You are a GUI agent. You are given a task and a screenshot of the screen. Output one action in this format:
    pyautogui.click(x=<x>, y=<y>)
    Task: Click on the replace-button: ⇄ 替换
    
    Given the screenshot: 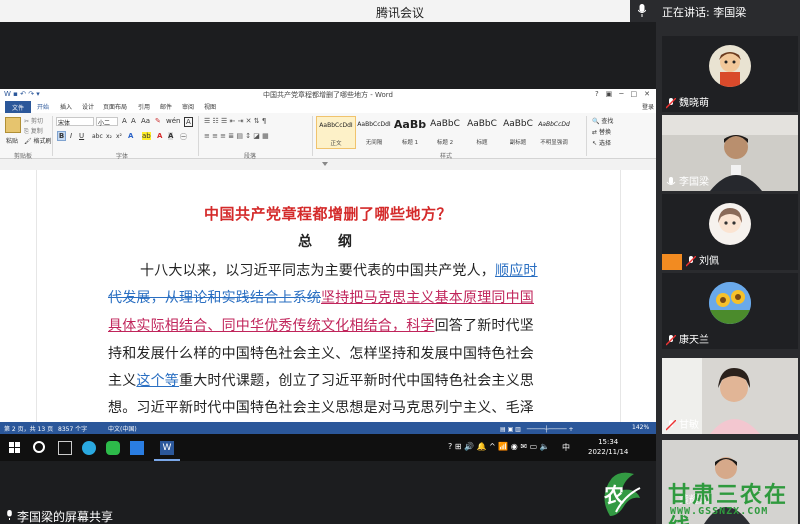 What is the action you would take?
    pyautogui.click(x=601, y=131)
    